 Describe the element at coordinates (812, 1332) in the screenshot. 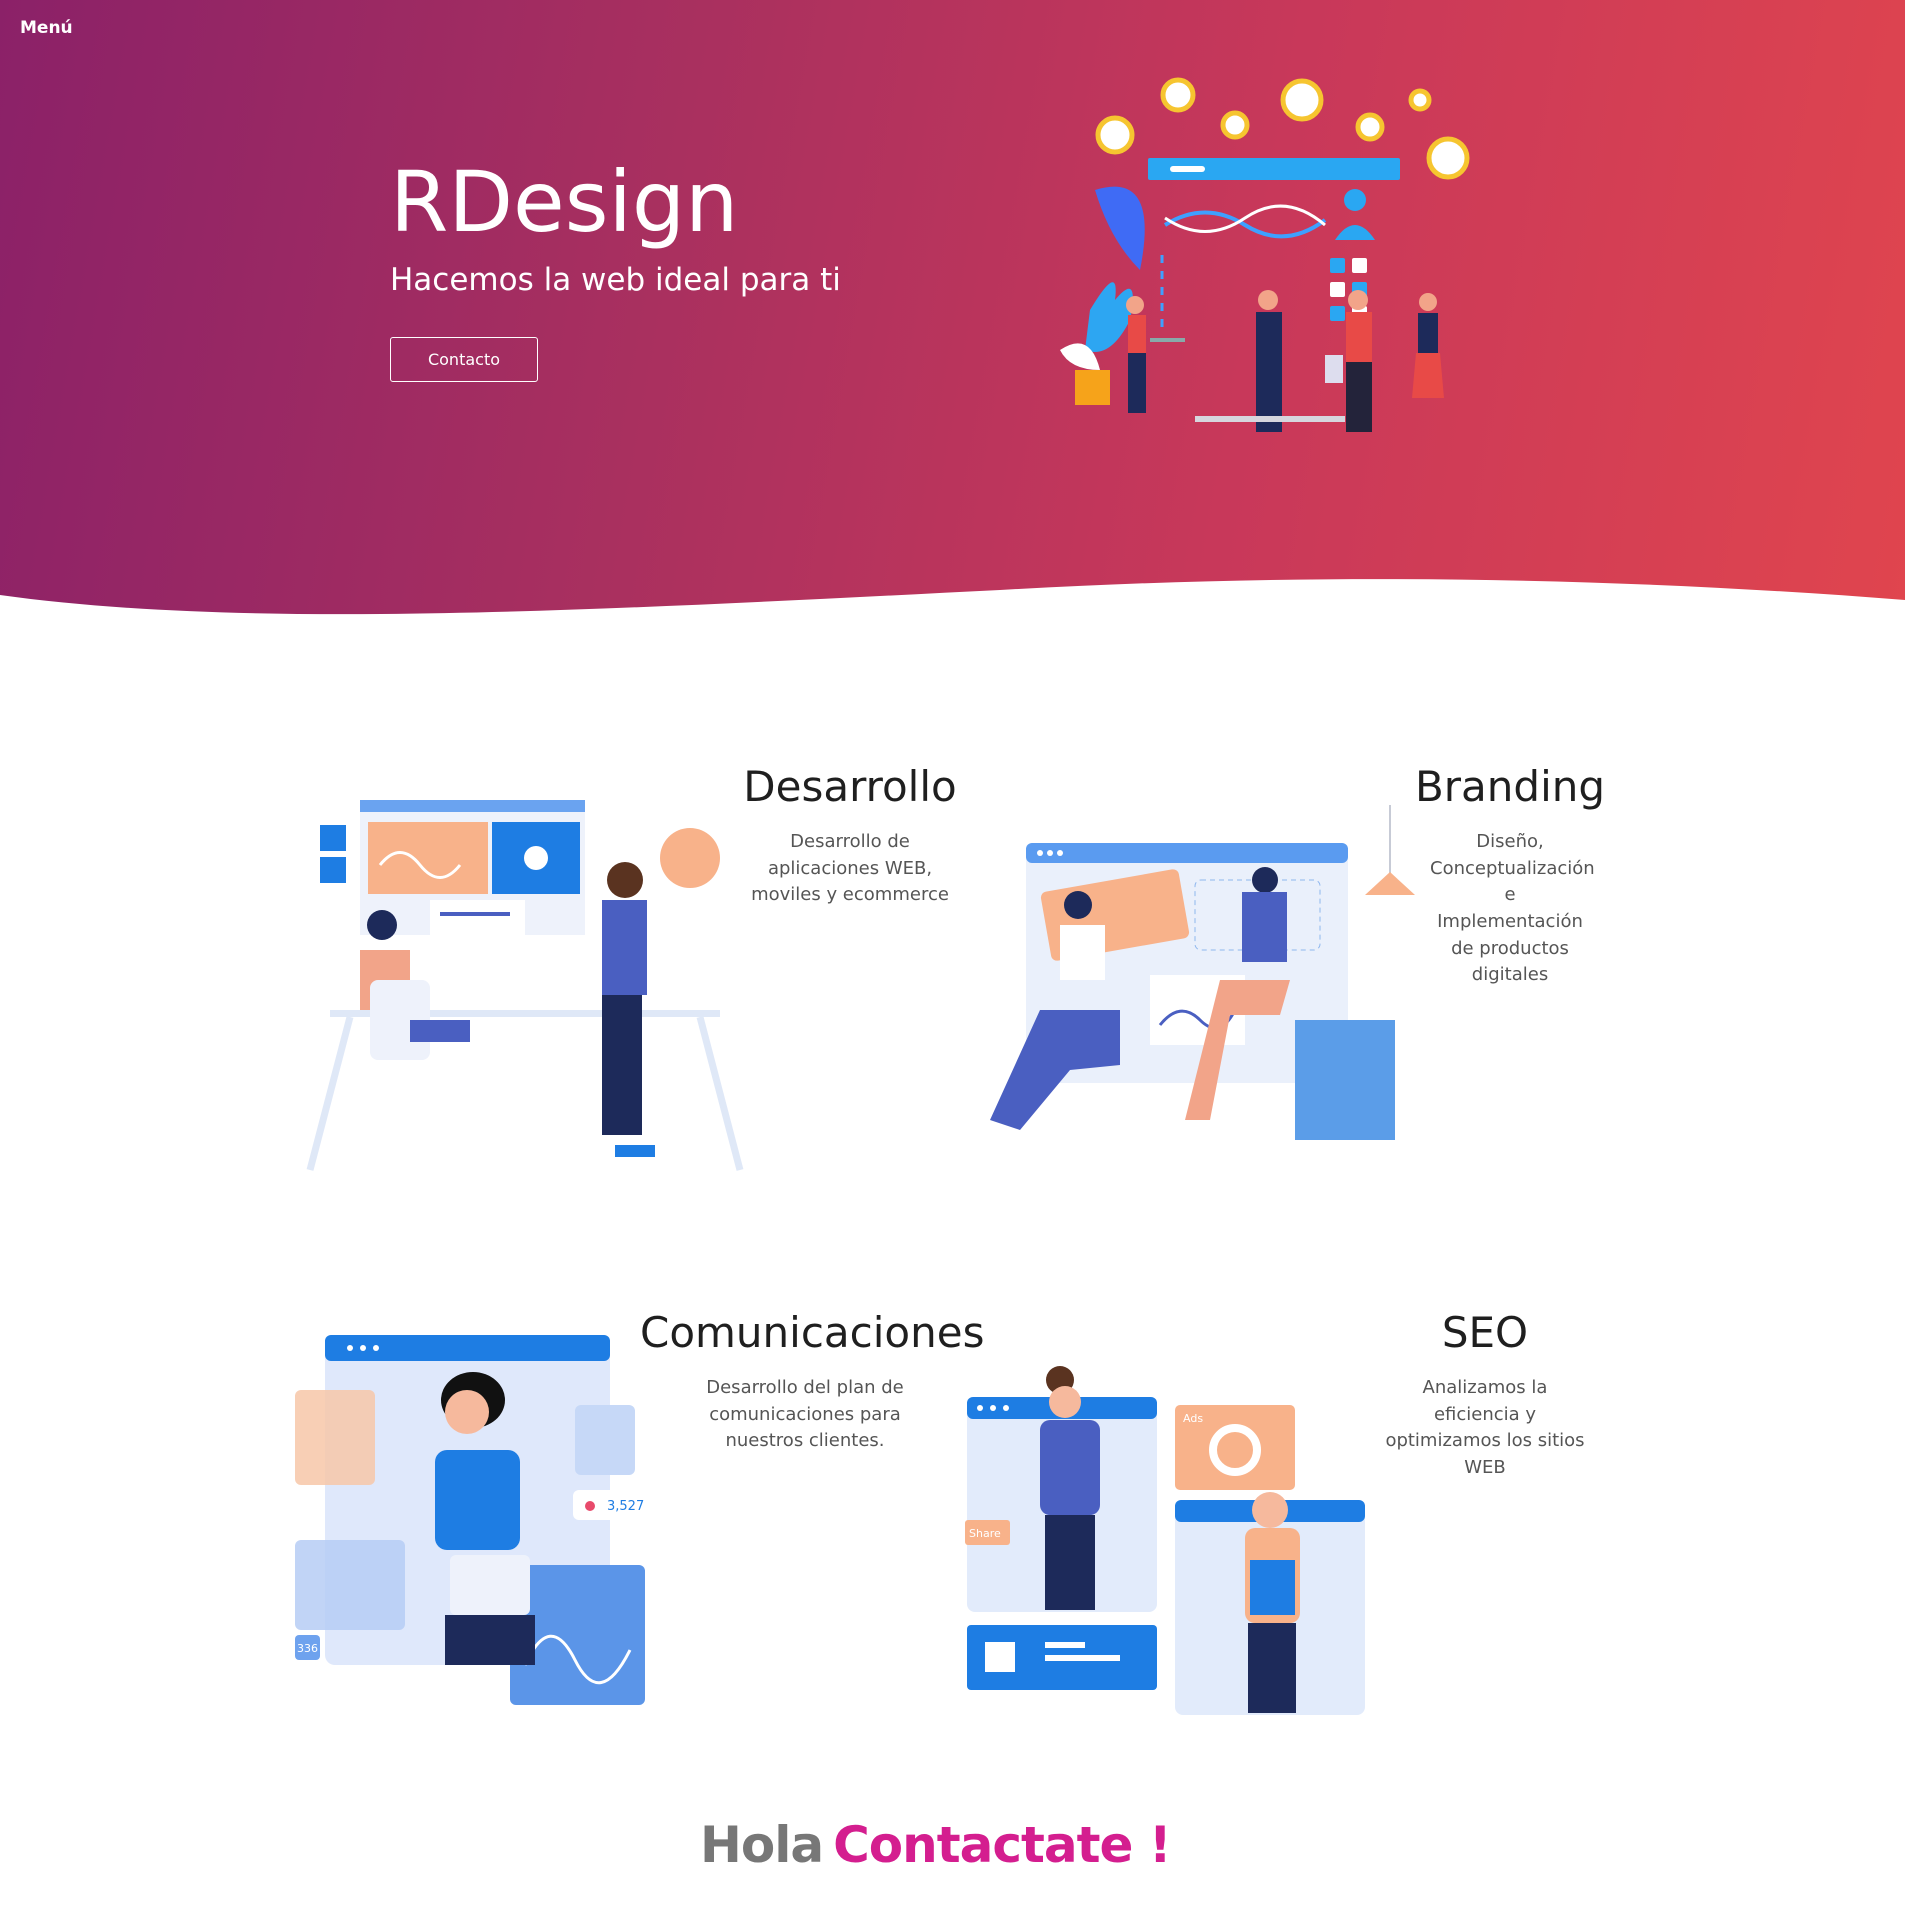

I see `service-title-comunicaciones: Comunicaciones` at that location.